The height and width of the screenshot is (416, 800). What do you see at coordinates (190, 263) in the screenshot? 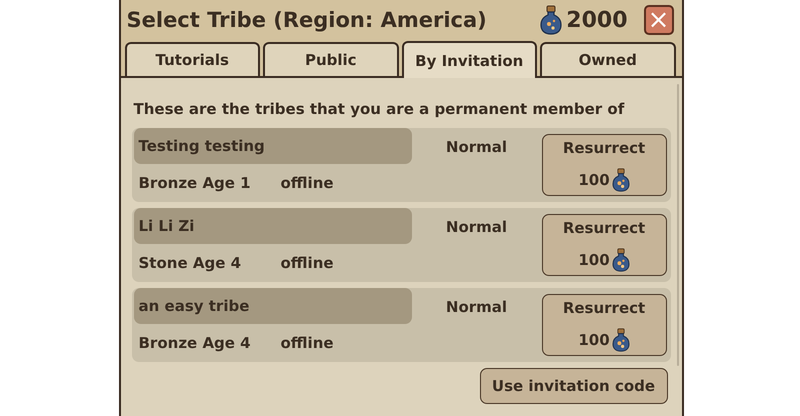
I see `tribe-age: Stone Age 4` at bounding box center [190, 263].